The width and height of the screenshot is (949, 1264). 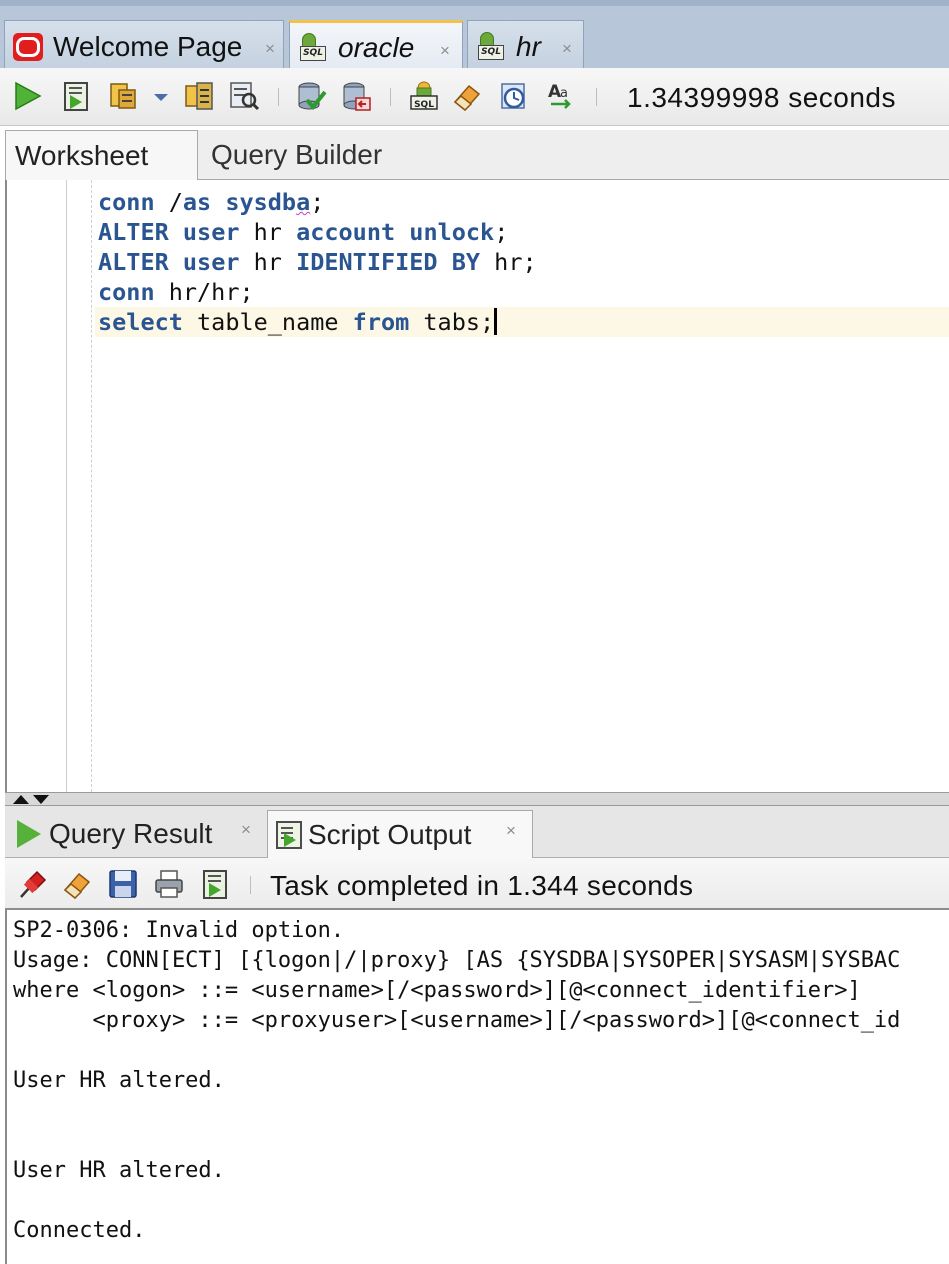 I want to click on sql-text: /, so click(x=168, y=202).